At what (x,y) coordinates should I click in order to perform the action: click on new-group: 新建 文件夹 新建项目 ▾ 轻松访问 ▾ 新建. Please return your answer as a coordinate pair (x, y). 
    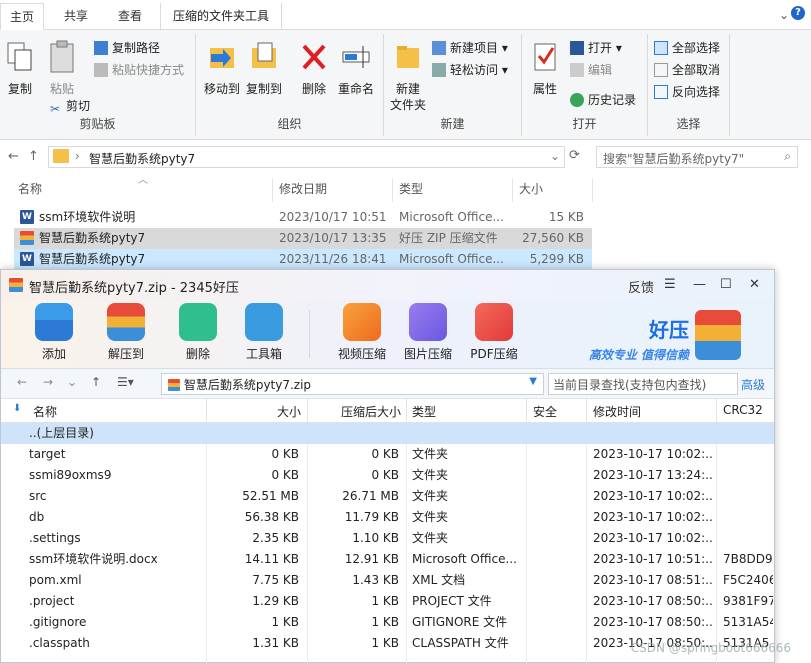
    Looking at the image, I should click on (453, 85).